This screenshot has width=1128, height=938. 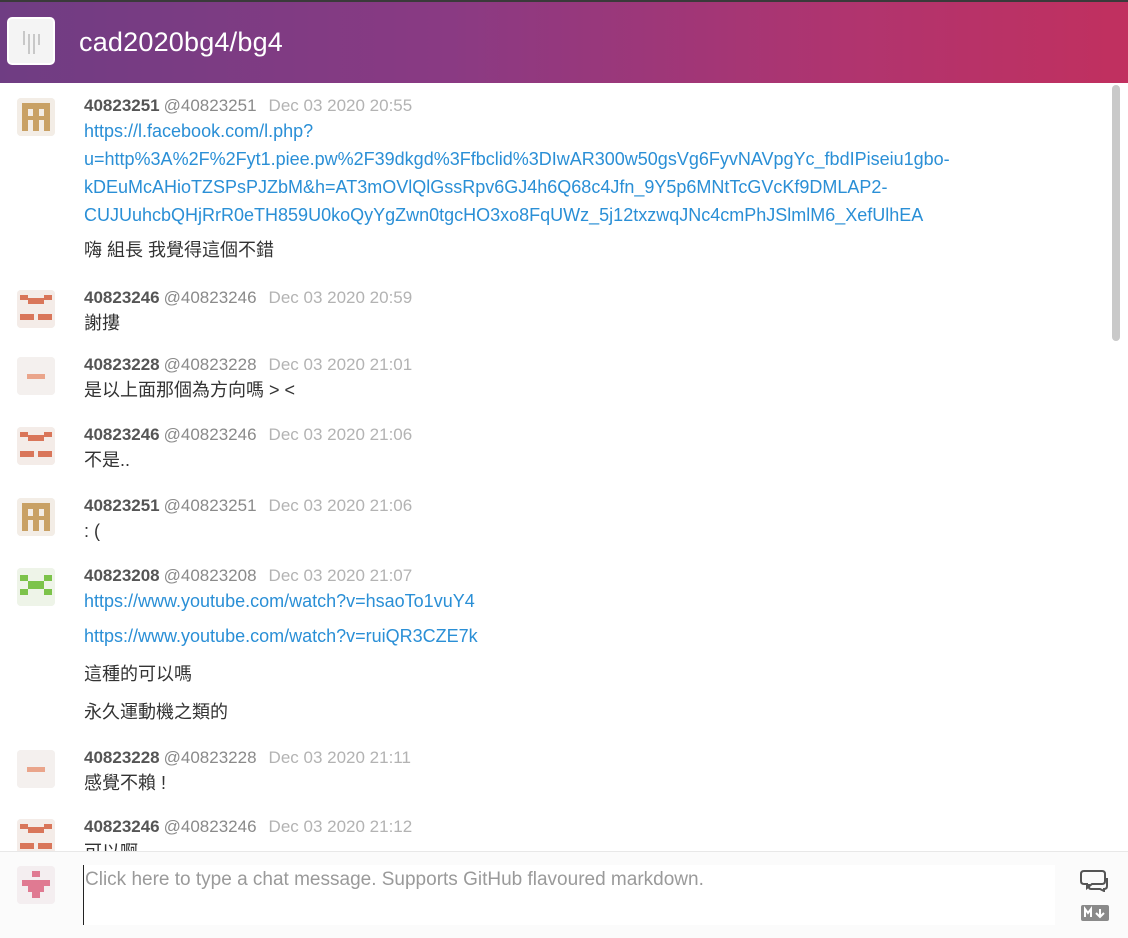 I want to click on current-user-avatar, so click(x=36, y=885).